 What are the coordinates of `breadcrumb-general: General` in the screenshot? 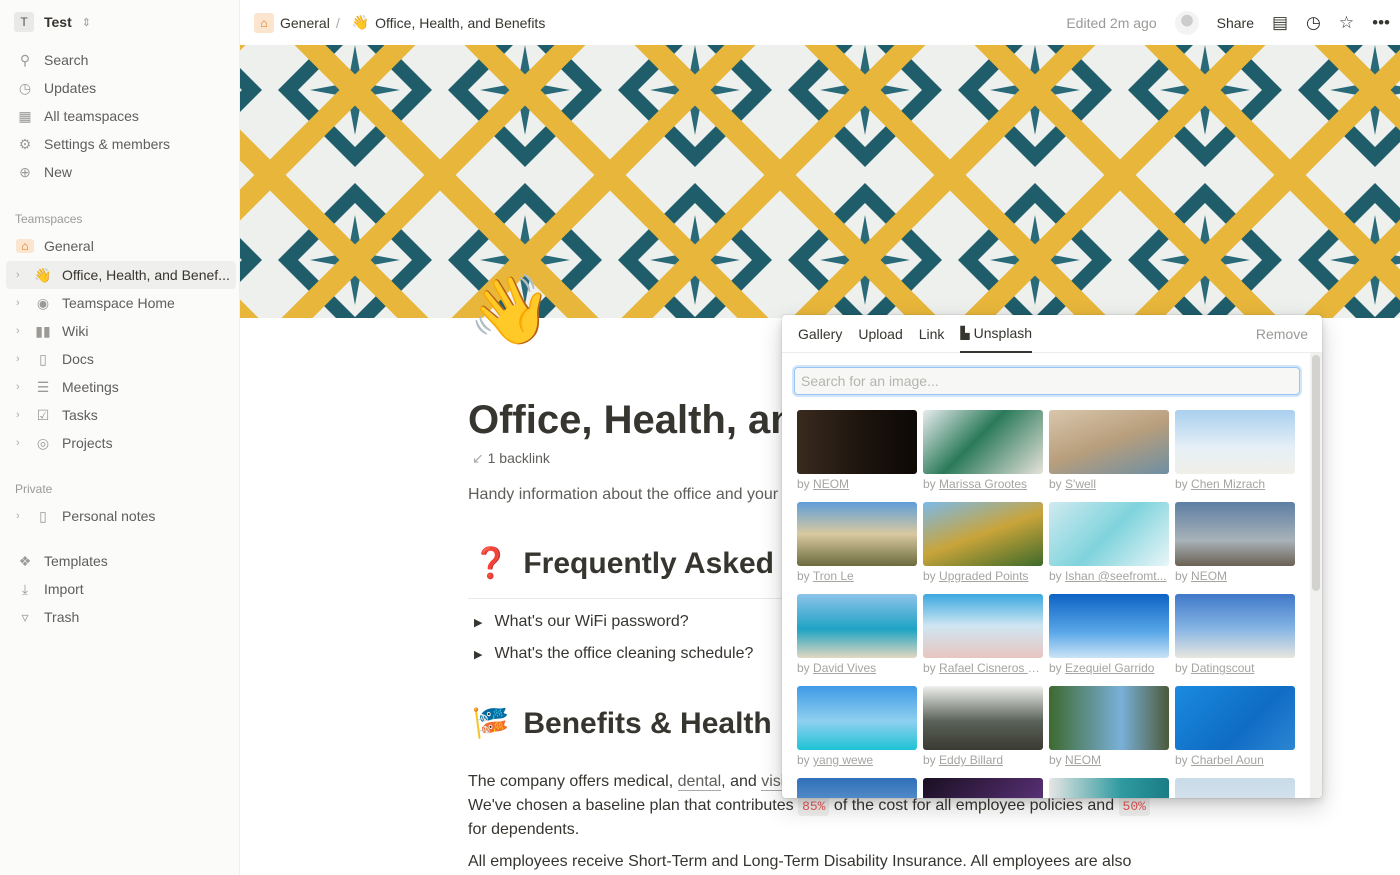 It's located at (305, 23).